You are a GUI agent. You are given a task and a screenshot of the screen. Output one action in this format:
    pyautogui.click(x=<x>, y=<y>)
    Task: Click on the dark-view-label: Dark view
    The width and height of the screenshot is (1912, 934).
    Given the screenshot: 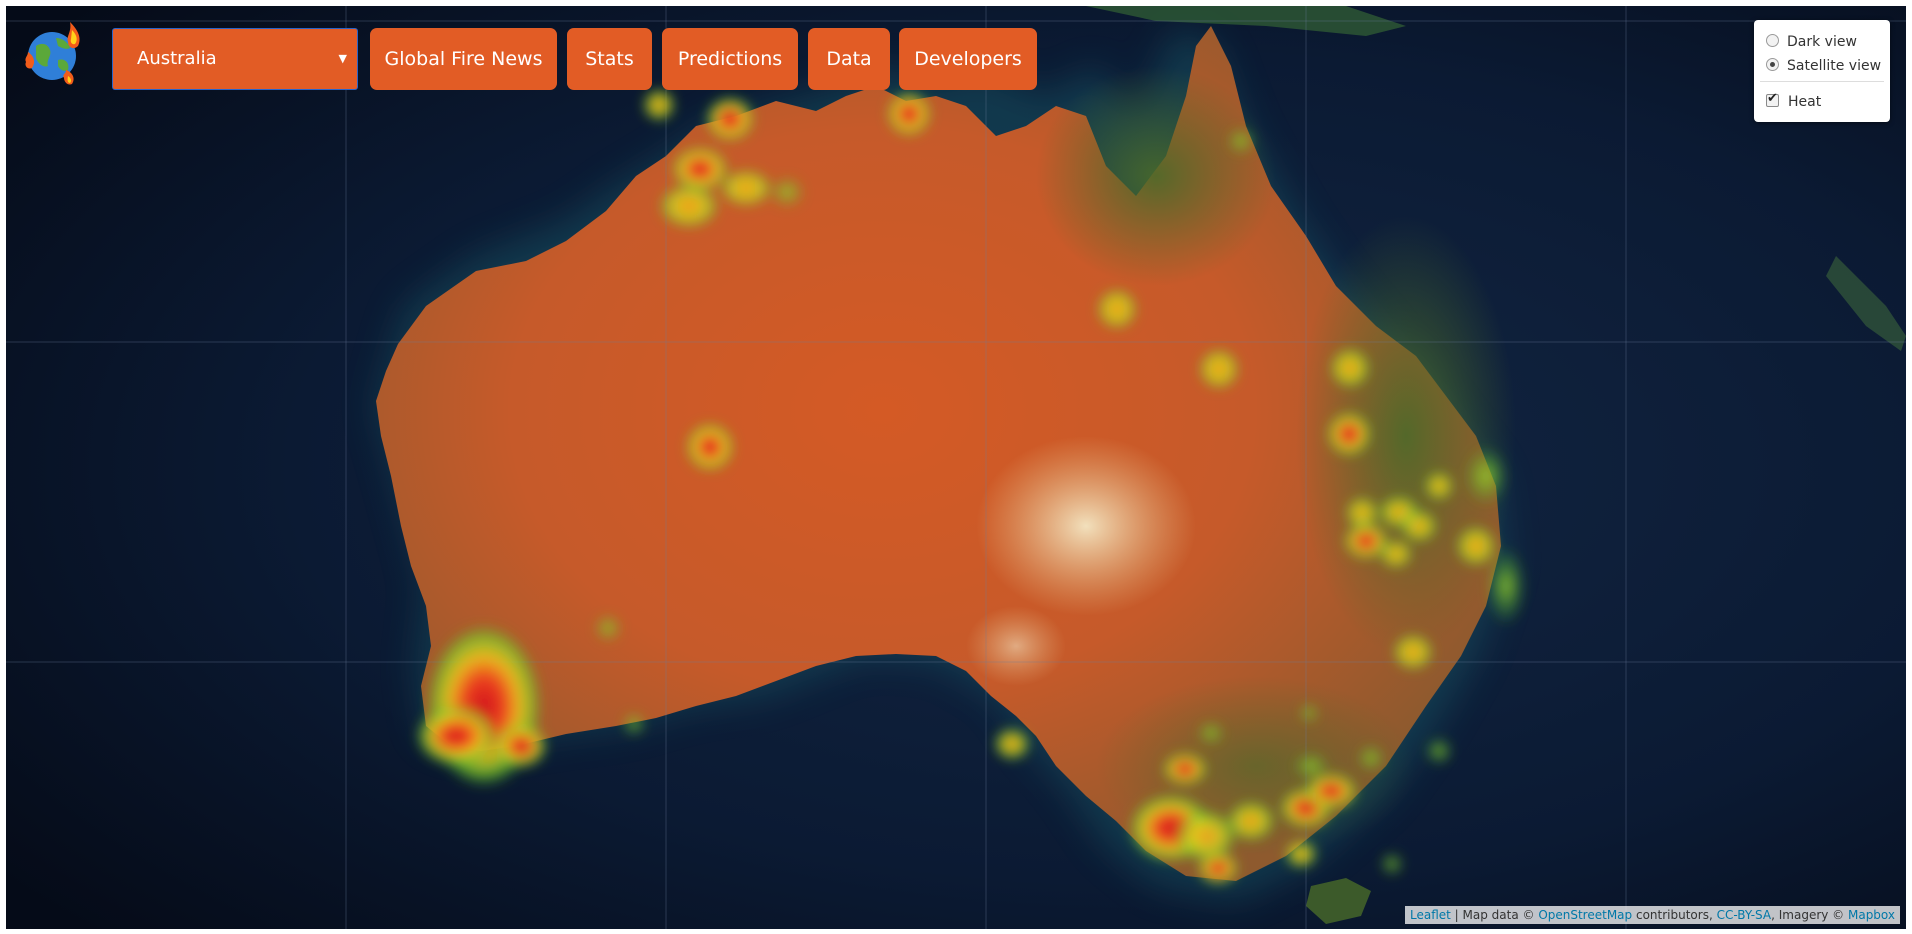 What is the action you would take?
    pyautogui.click(x=1822, y=42)
    